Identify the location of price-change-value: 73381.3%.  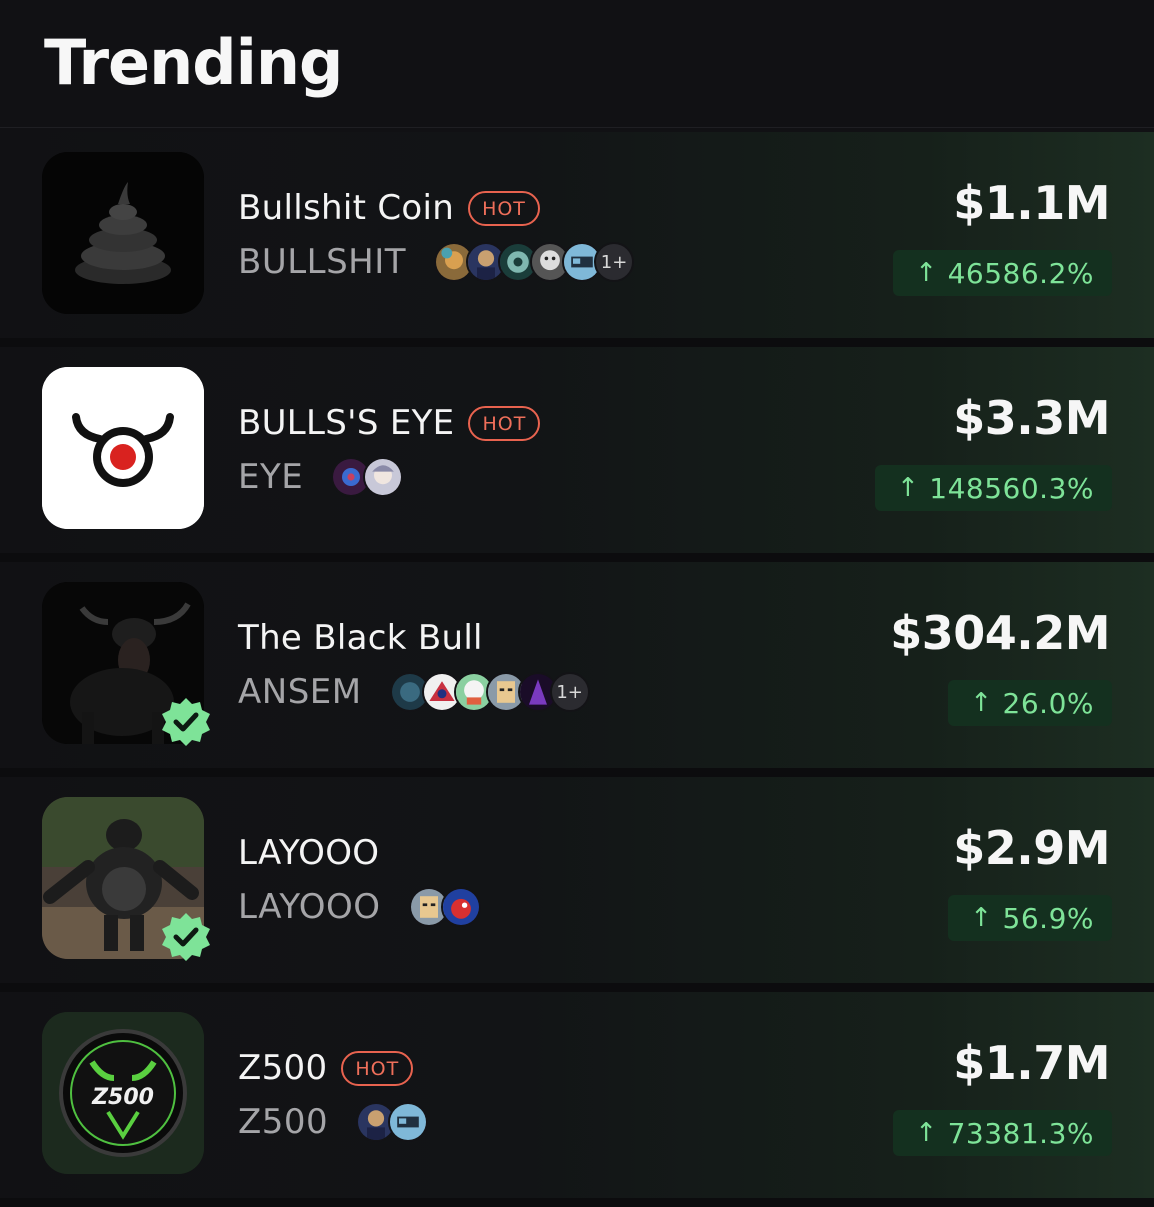
(1020, 1133).